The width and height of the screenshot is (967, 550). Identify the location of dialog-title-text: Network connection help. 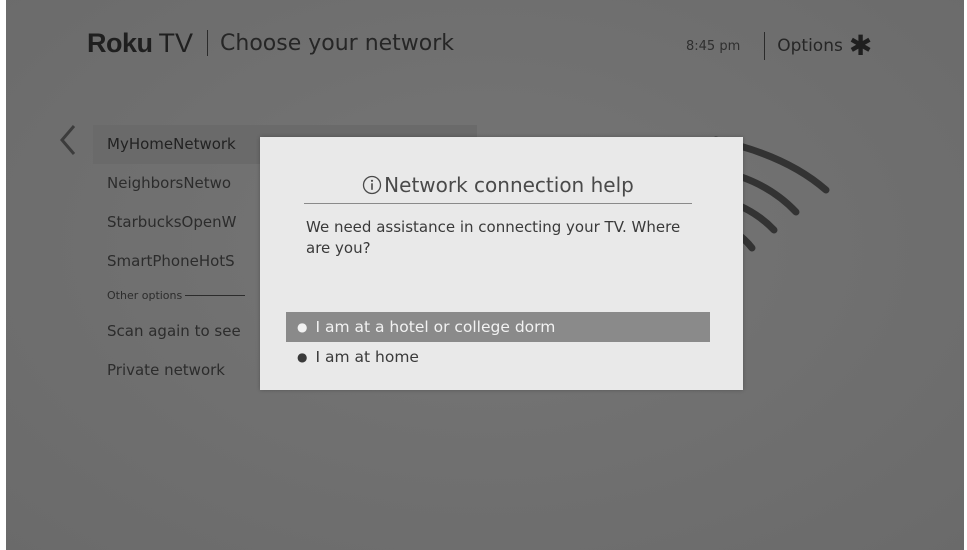
(509, 185).